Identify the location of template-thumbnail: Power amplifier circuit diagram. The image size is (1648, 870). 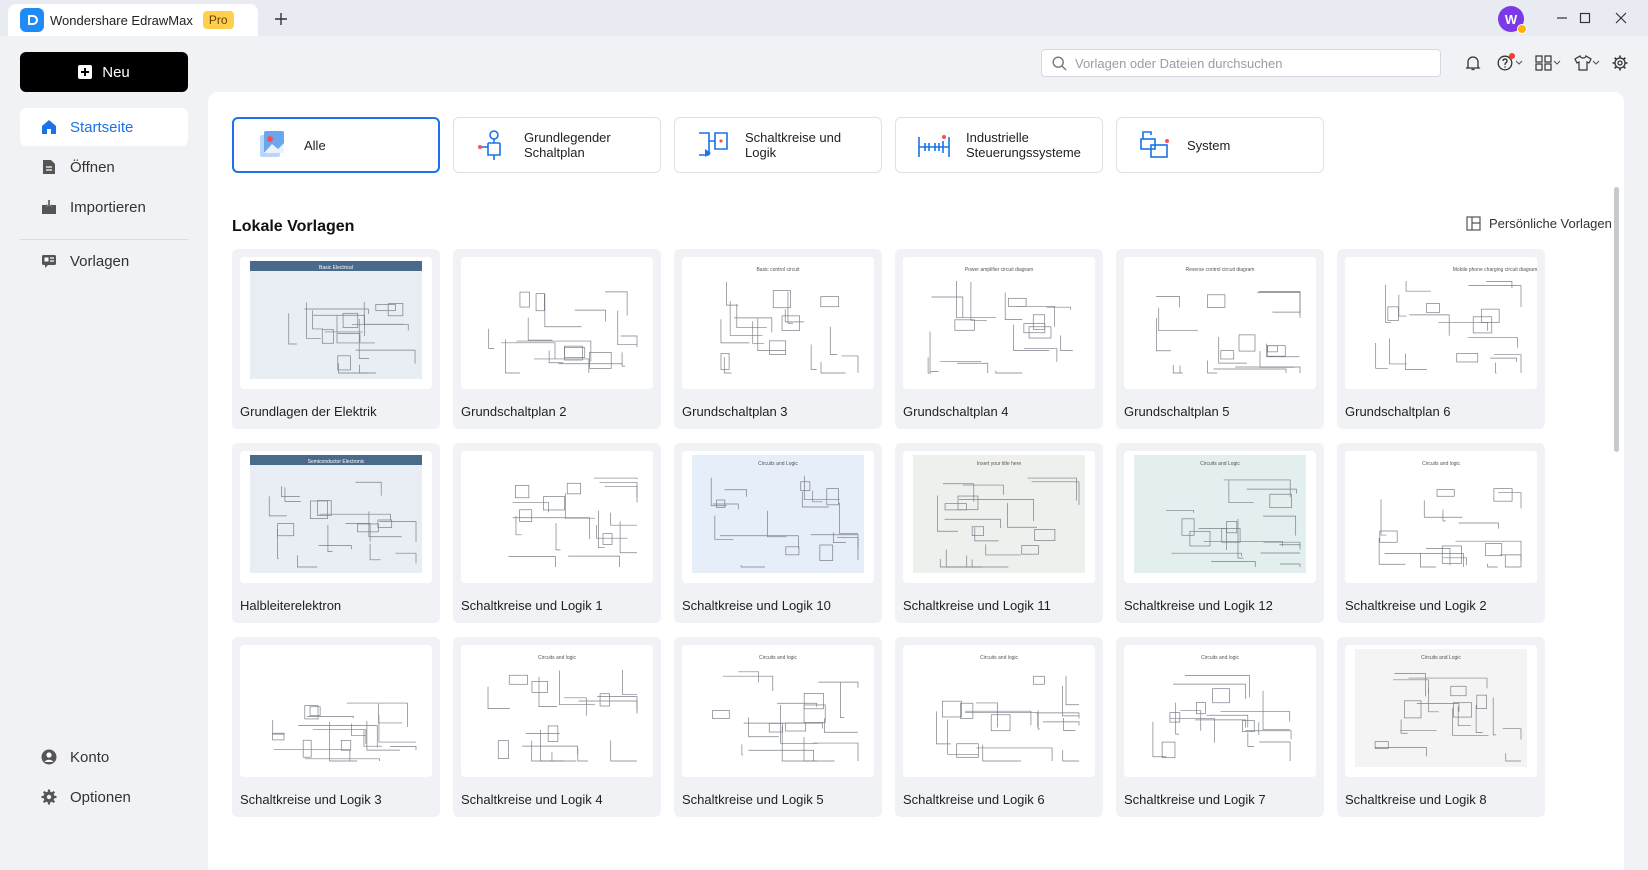
(999, 323).